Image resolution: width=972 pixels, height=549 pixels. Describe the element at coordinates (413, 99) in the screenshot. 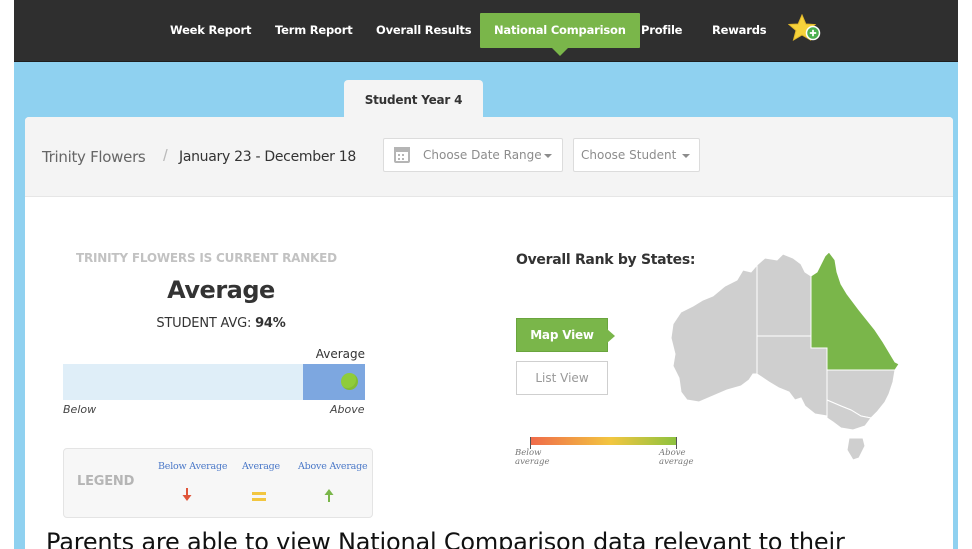

I see `tab-student-year: Student Year 4` at that location.